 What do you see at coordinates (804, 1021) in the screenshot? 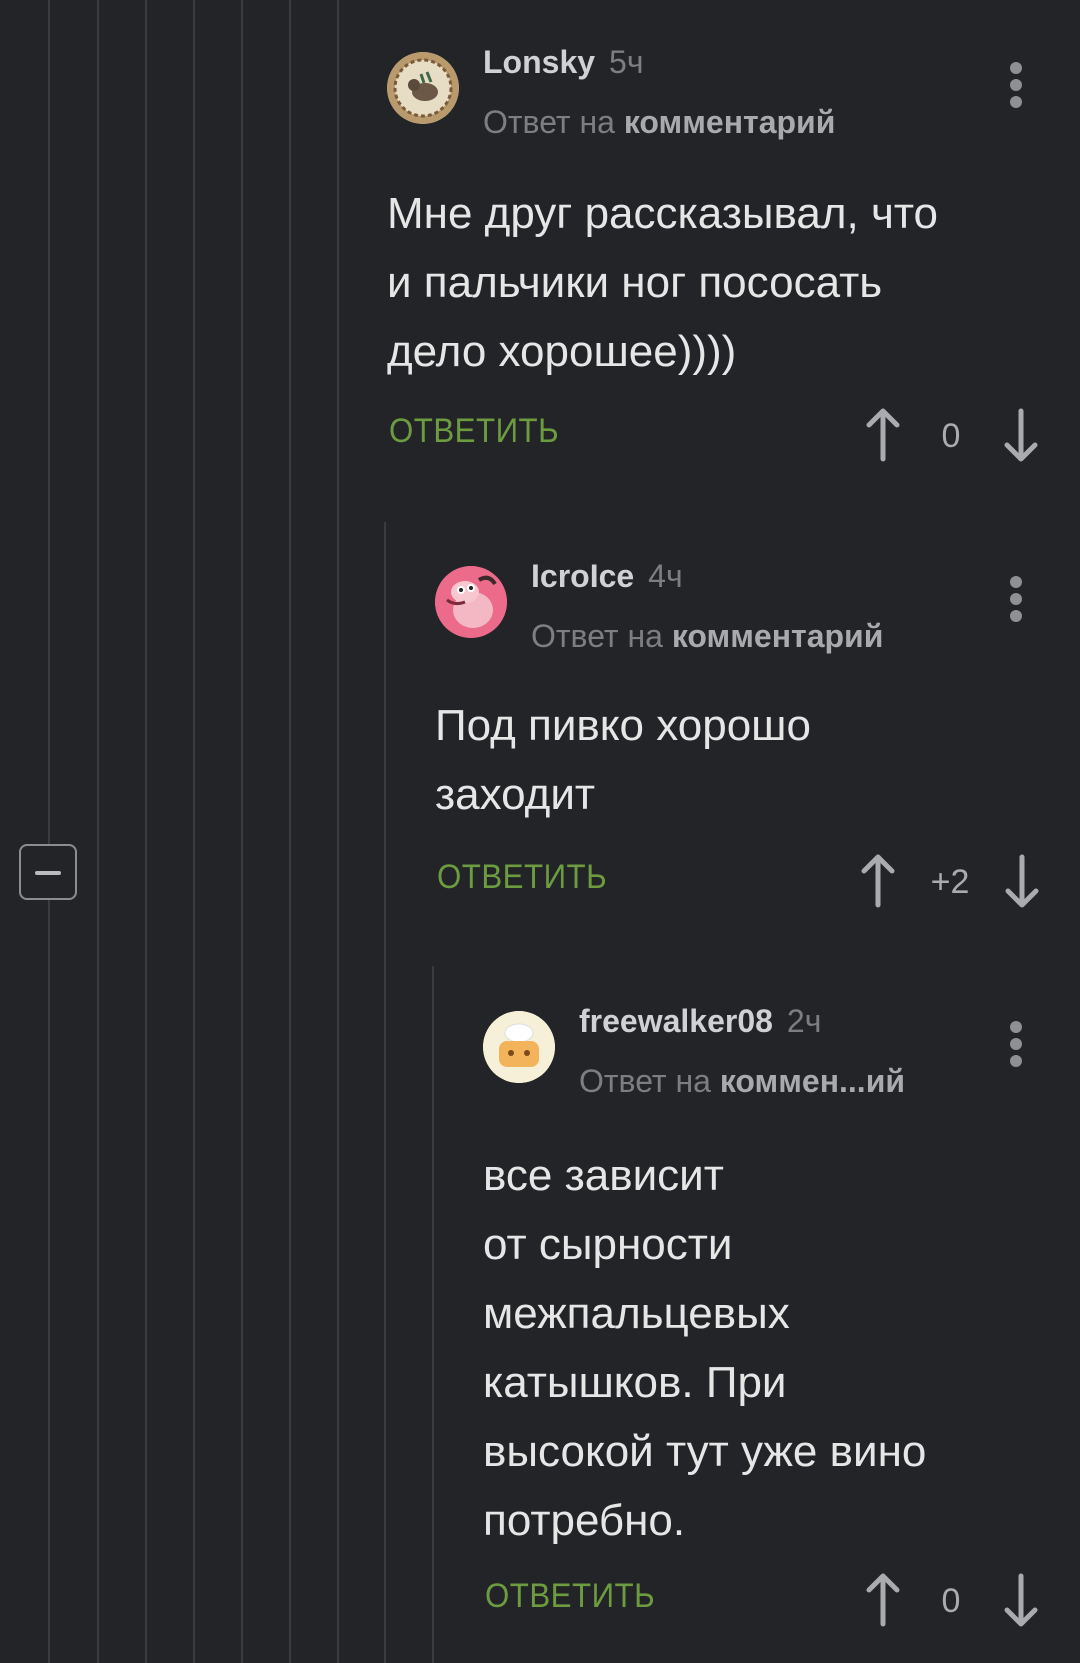
I see `comment-time: 2ч` at bounding box center [804, 1021].